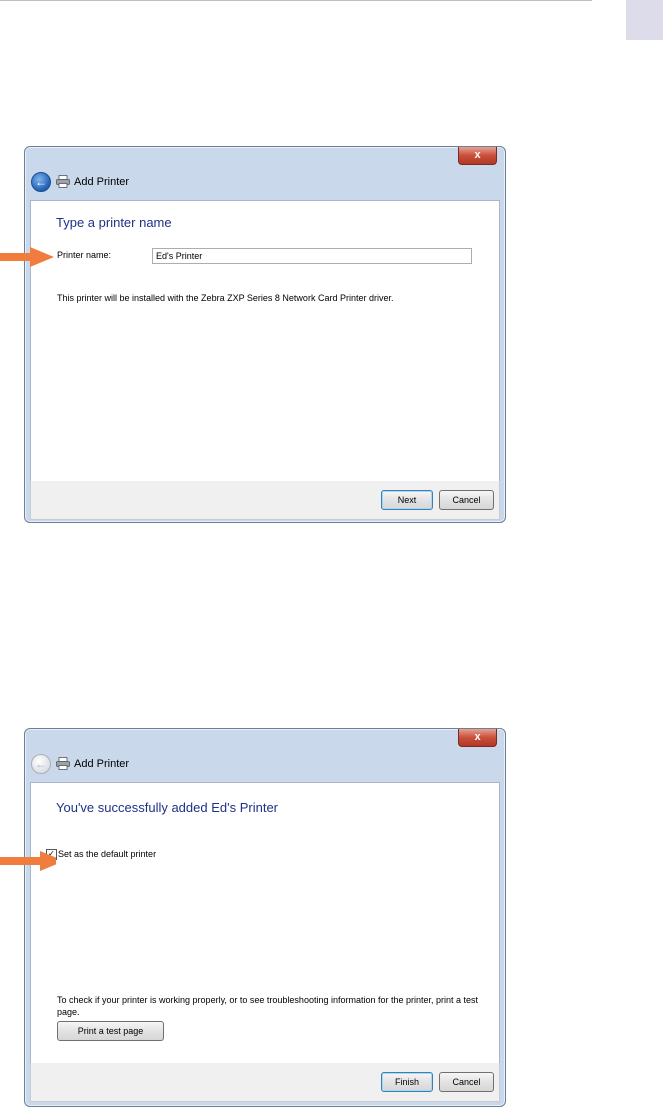  What do you see at coordinates (407, 500) in the screenshot?
I see `next-button: Next` at bounding box center [407, 500].